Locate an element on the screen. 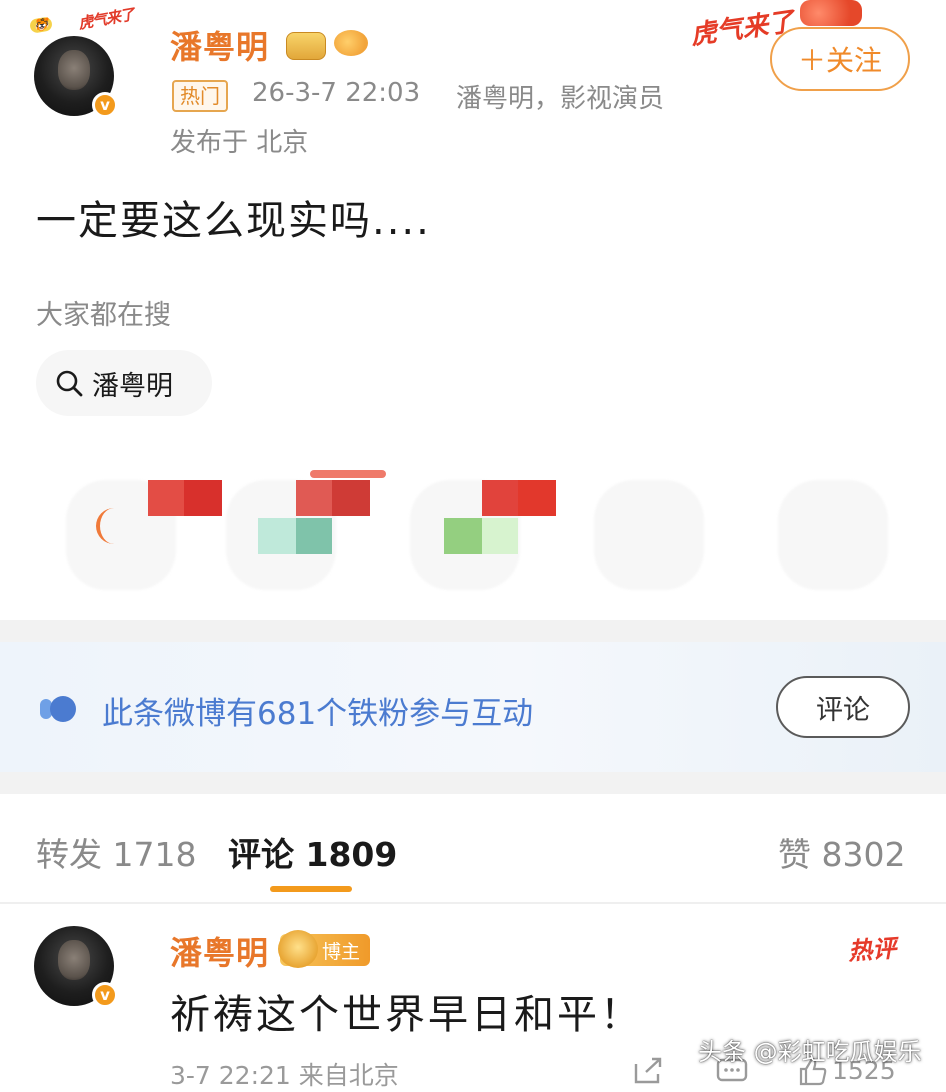  author-description: 潘粤明，影视演员 is located at coordinates (560, 99).